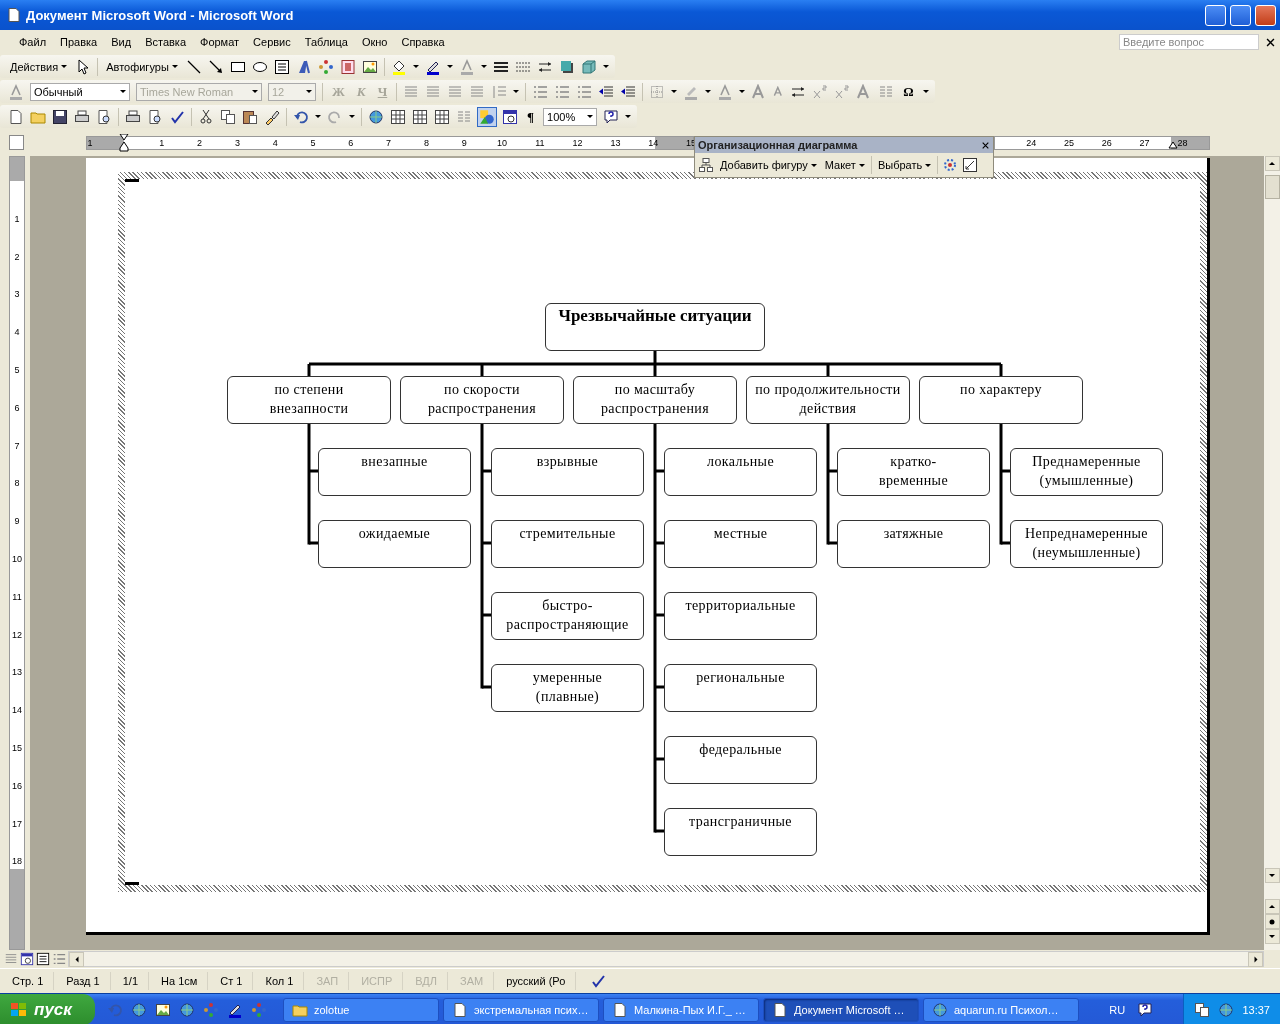 This screenshot has width=1280, height=1024. Describe the element at coordinates (510, 116) in the screenshot. I see `document-map-icon` at that location.